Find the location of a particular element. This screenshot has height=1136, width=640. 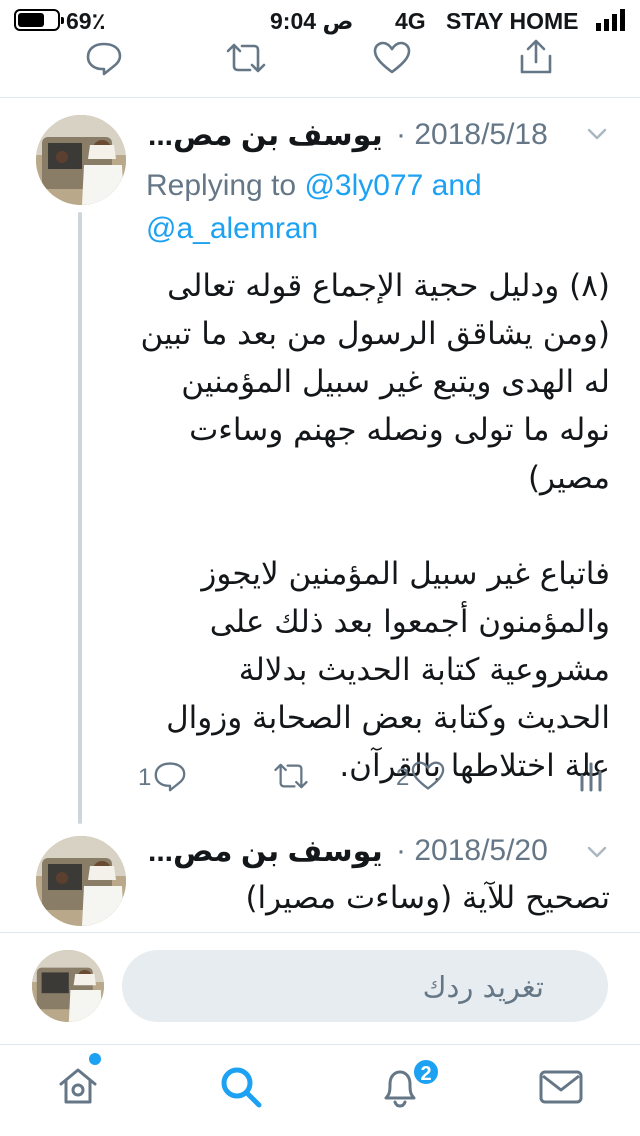

home-icon is located at coordinates (78, 1086).